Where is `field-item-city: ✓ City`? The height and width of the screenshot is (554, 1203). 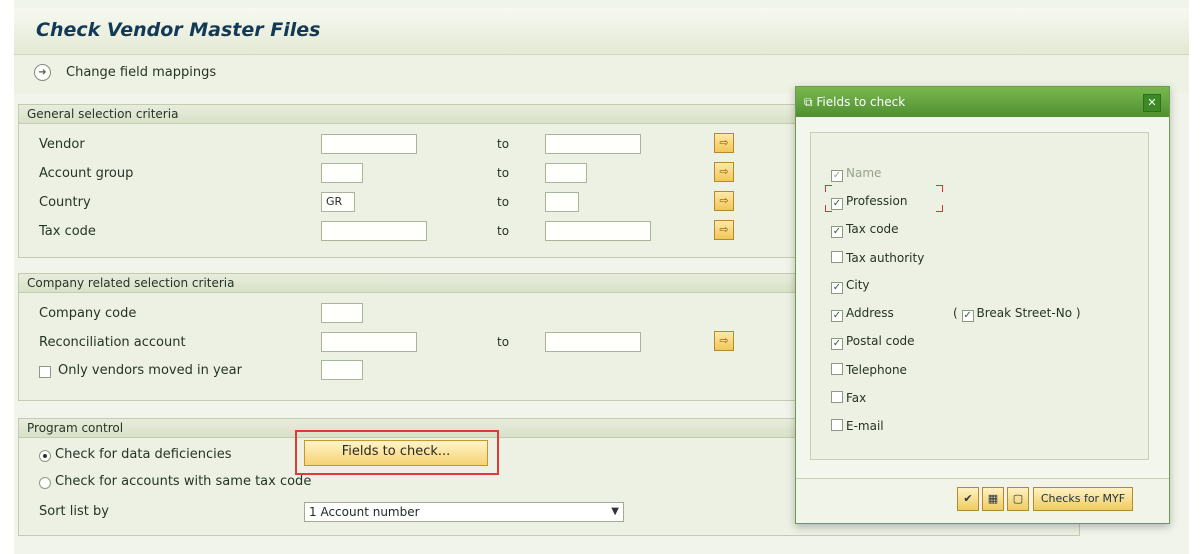 field-item-city: ✓ City is located at coordinates (850, 286).